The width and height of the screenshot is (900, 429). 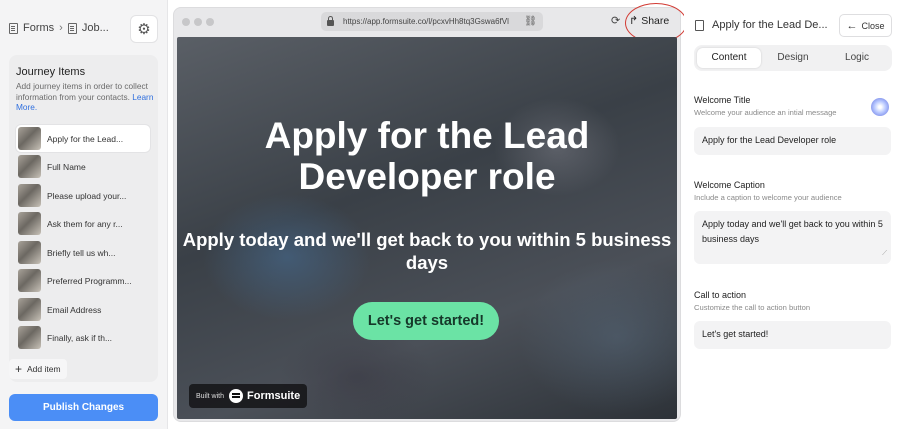 I want to click on settings-button: ⚙, so click(x=144, y=29).